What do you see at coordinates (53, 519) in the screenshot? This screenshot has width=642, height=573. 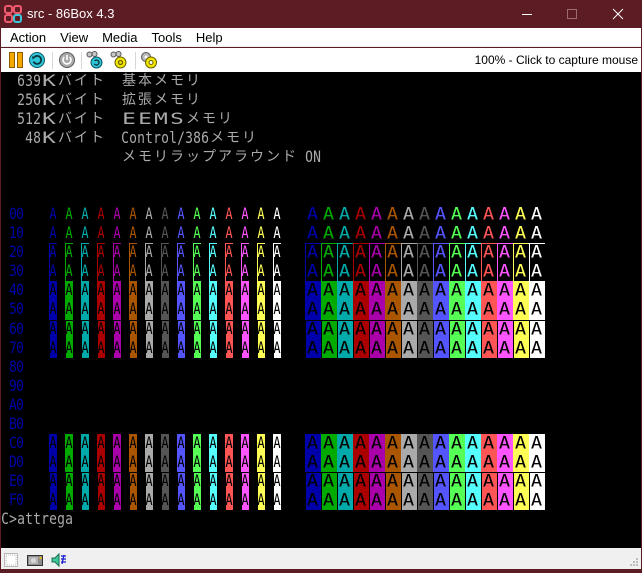 I see `screen-glyph: e` at bounding box center [53, 519].